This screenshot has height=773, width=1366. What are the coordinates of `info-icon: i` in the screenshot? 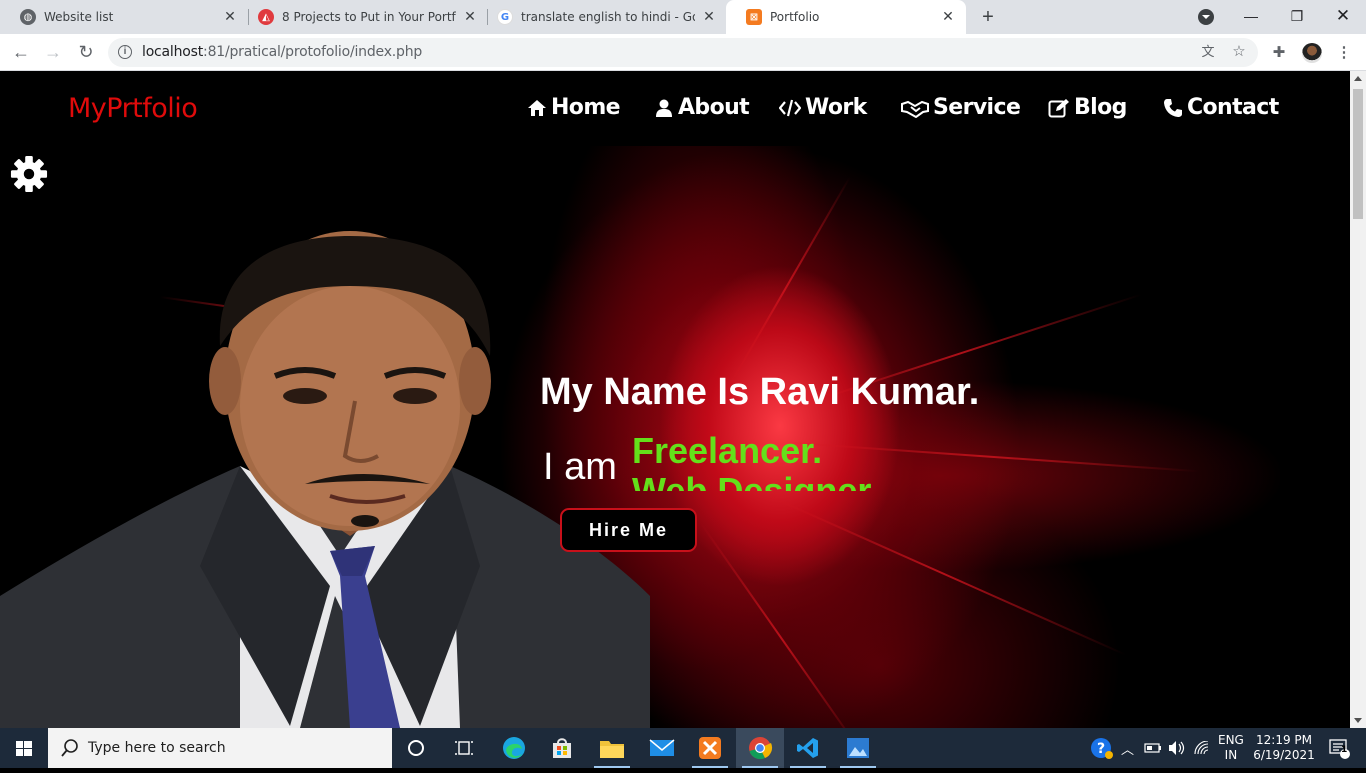 It's located at (125, 52).